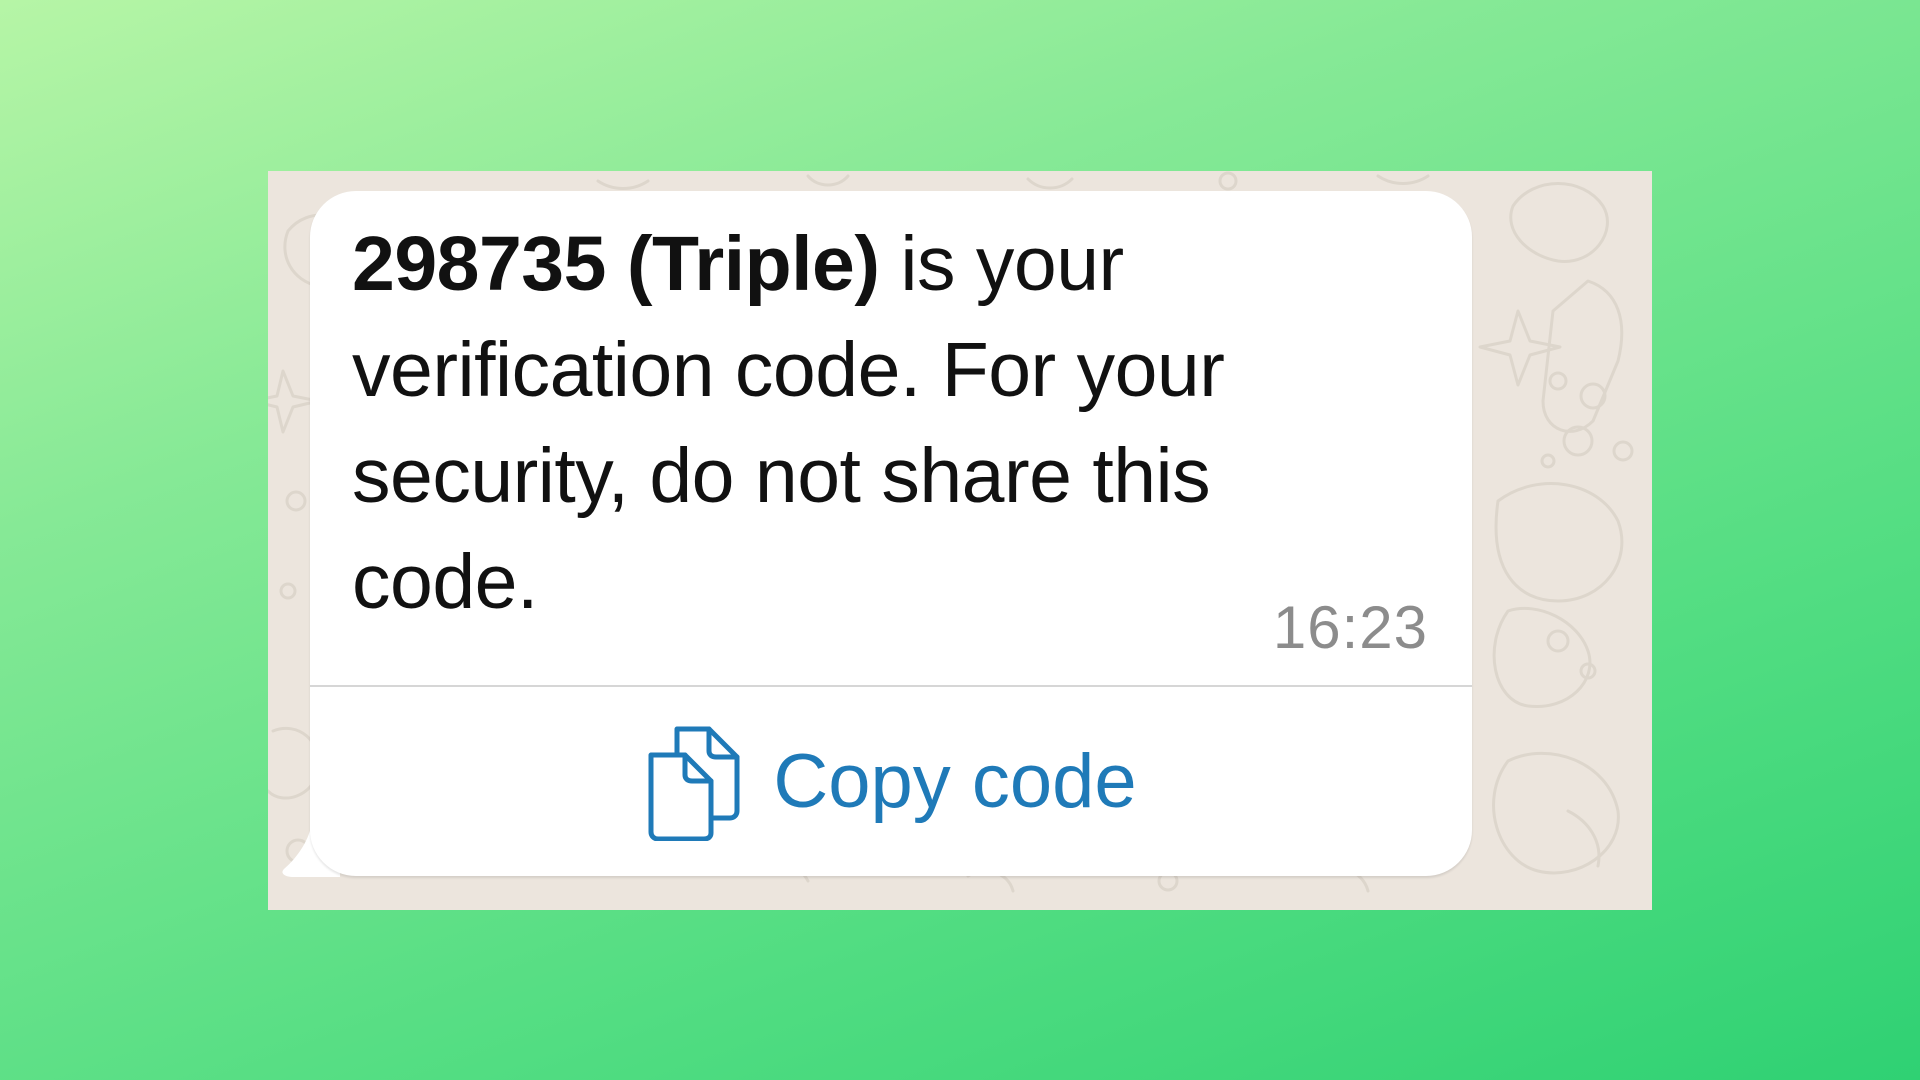  I want to click on copy-code-button: Copy code, so click(891, 781).